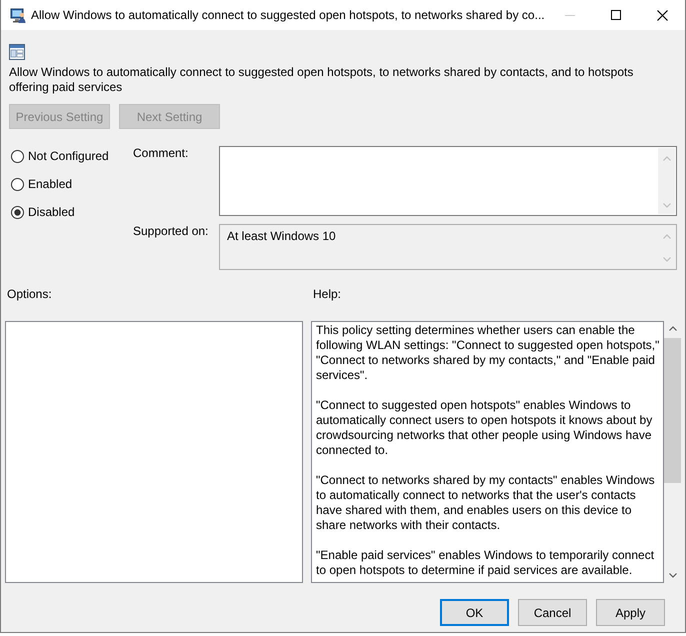 This screenshot has height=636, width=686. What do you see at coordinates (68, 184) in the screenshot?
I see `state-radio-option: Enabled` at bounding box center [68, 184].